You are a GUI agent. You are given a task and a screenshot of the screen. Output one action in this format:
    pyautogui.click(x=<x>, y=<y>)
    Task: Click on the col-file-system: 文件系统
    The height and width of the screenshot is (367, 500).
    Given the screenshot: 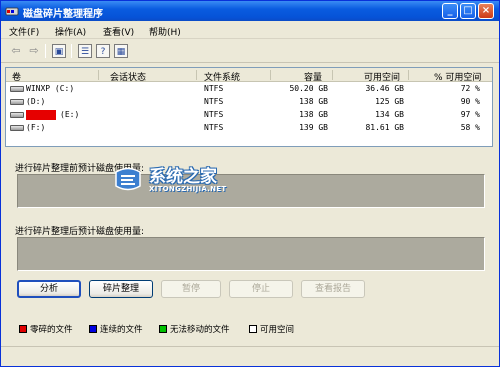 What is the action you would take?
    pyautogui.click(x=222, y=76)
    